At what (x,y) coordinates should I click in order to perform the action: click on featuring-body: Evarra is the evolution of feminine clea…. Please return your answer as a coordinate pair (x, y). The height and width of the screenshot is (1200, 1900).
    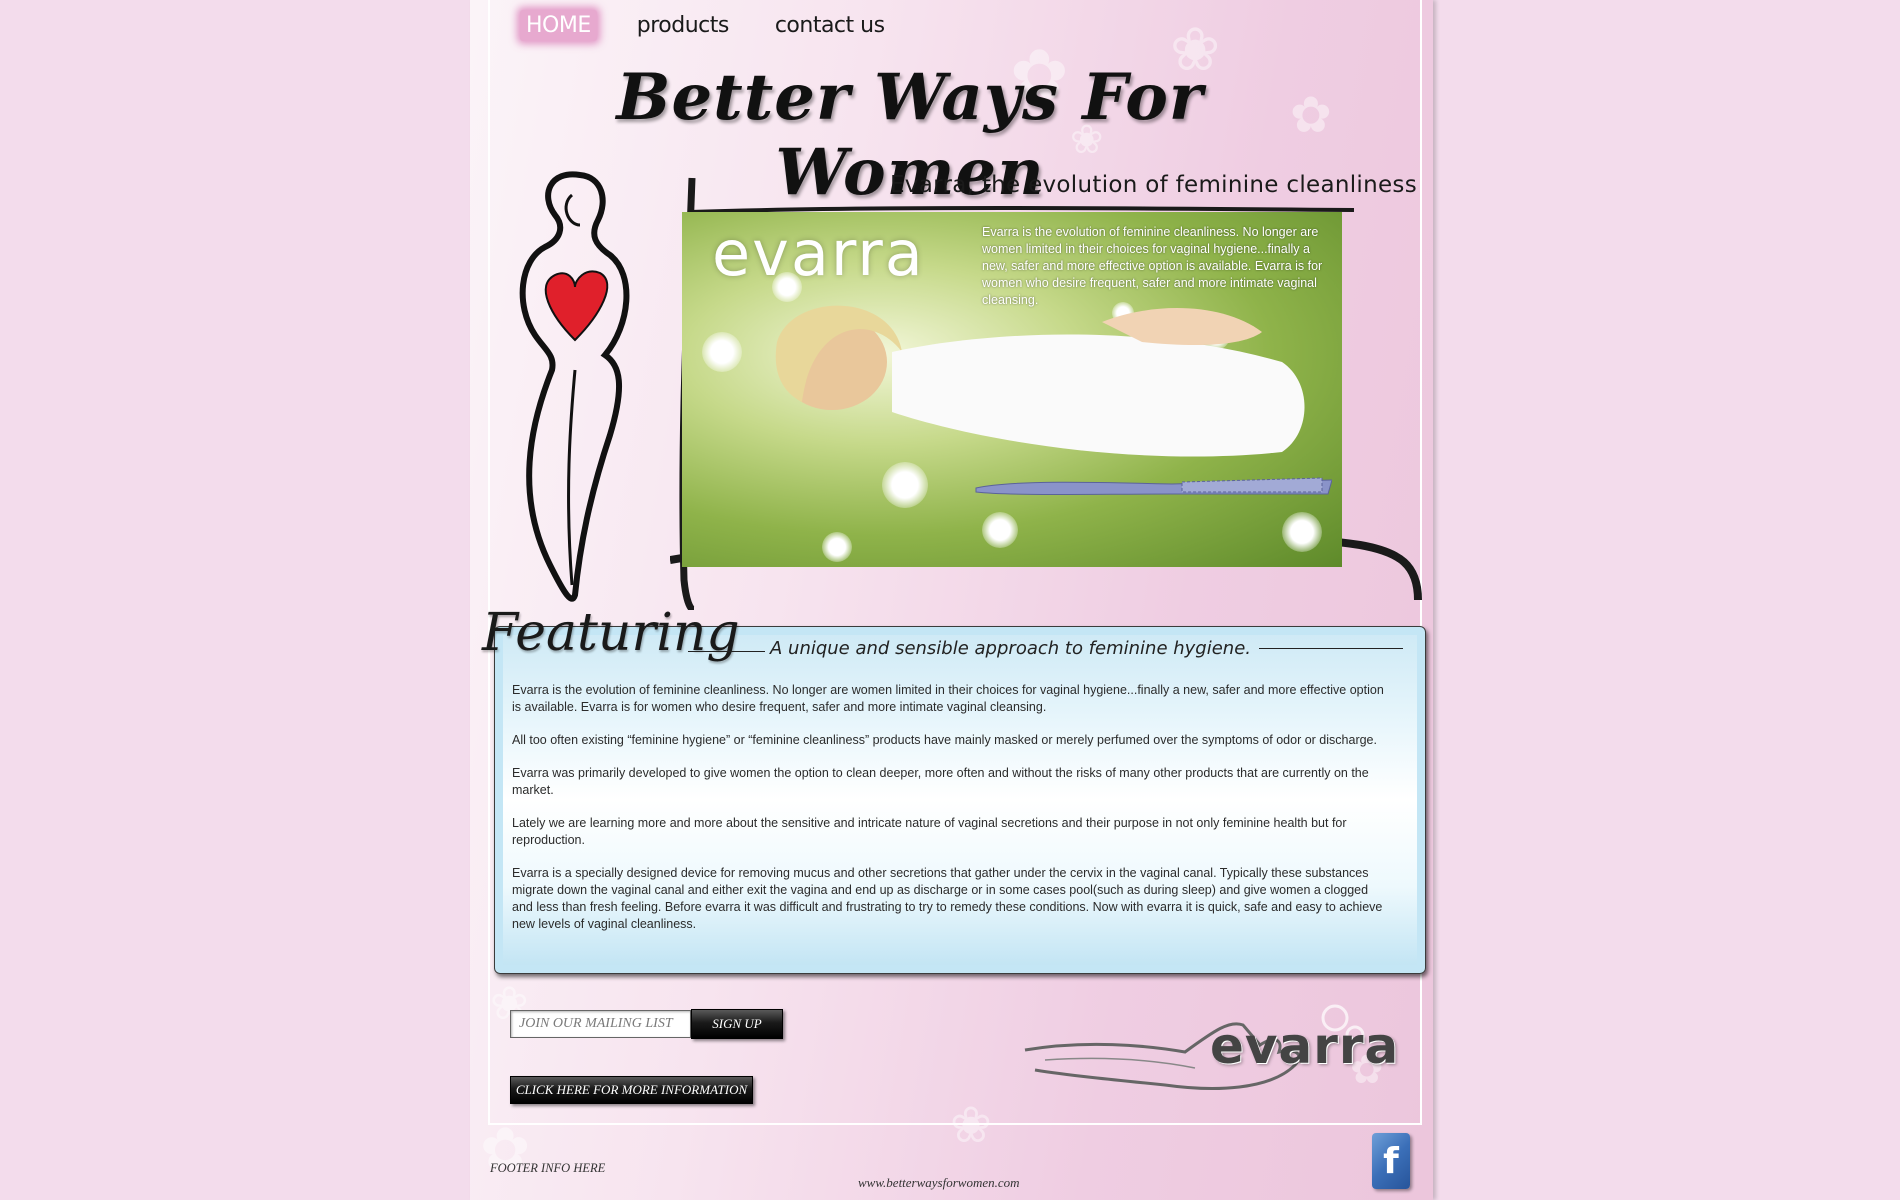
    Looking at the image, I should click on (952, 815).